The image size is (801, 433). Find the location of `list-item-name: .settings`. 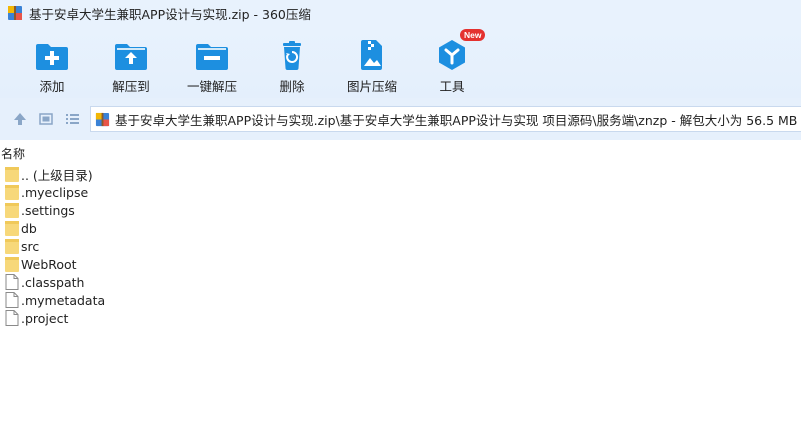

list-item-name: .settings is located at coordinates (48, 210).